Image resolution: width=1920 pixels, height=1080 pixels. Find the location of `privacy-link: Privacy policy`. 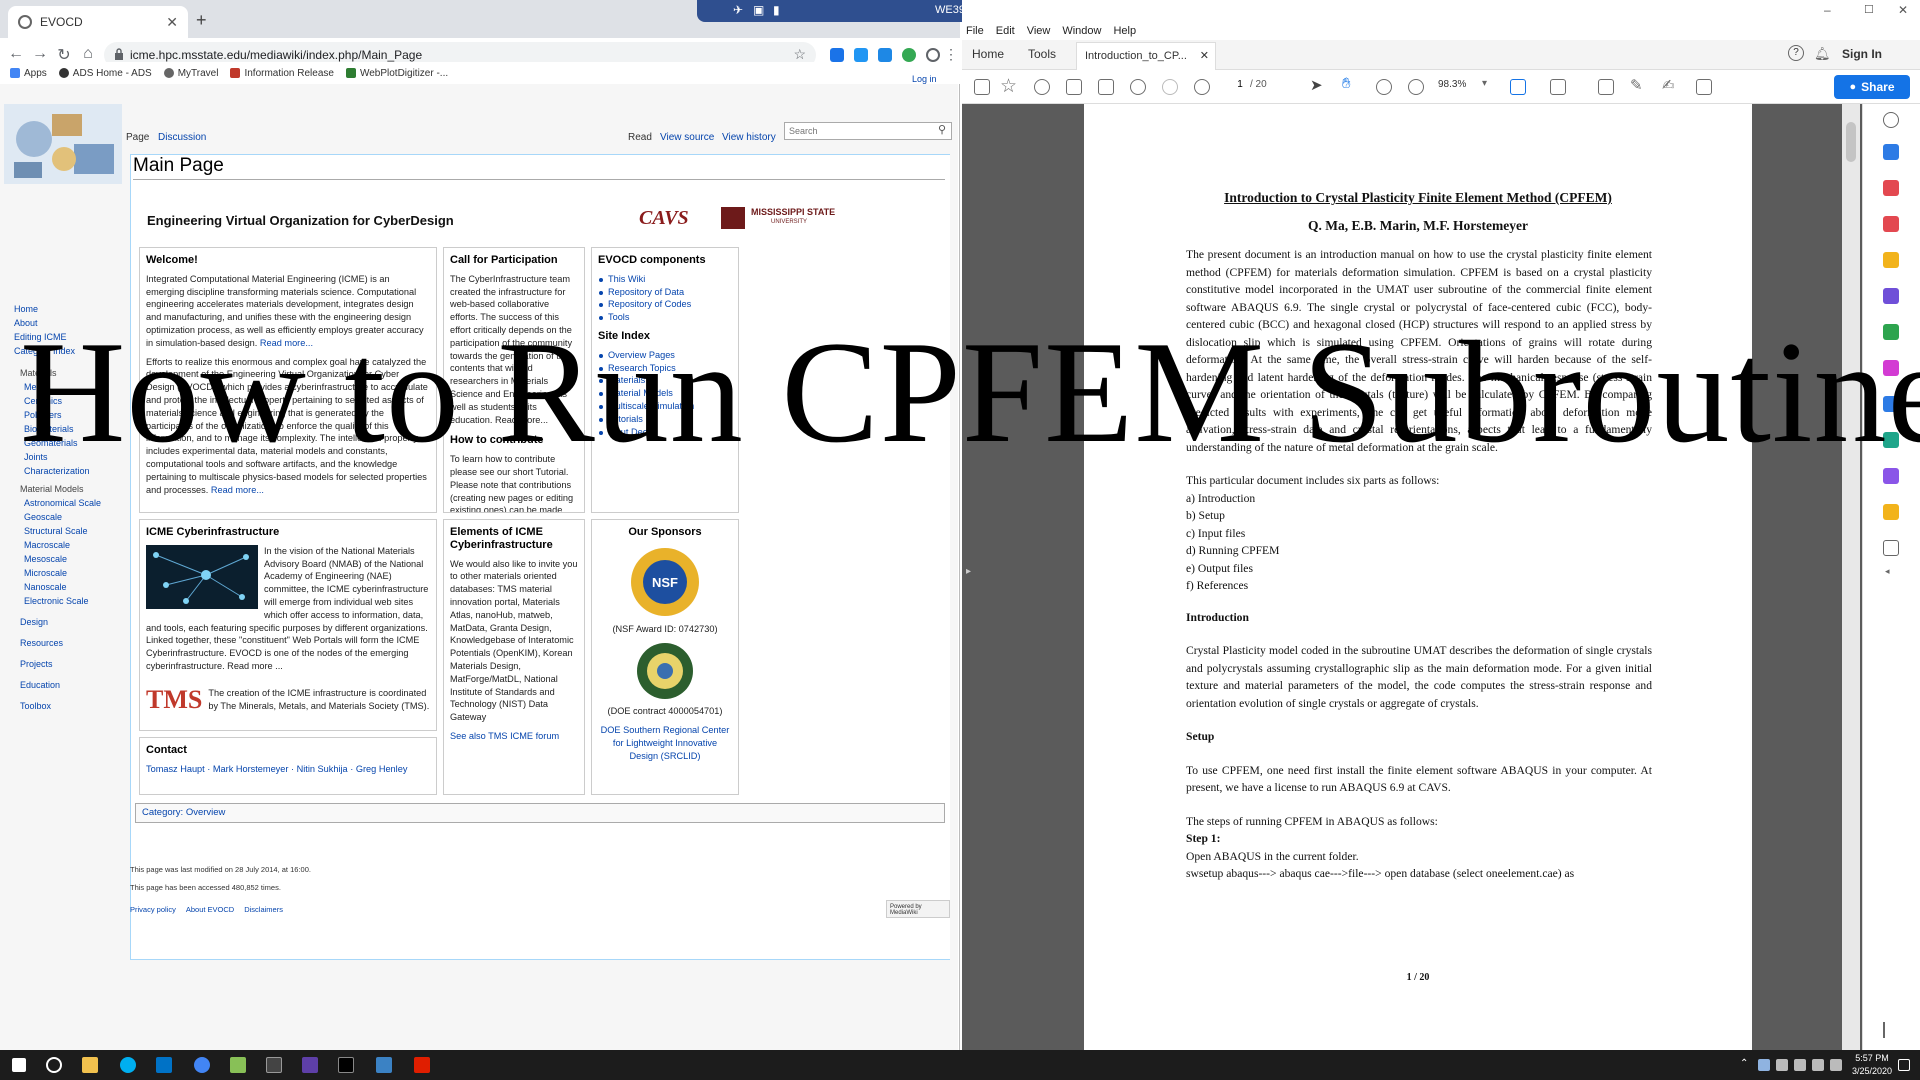

privacy-link: Privacy policy is located at coordinates (153, 910).